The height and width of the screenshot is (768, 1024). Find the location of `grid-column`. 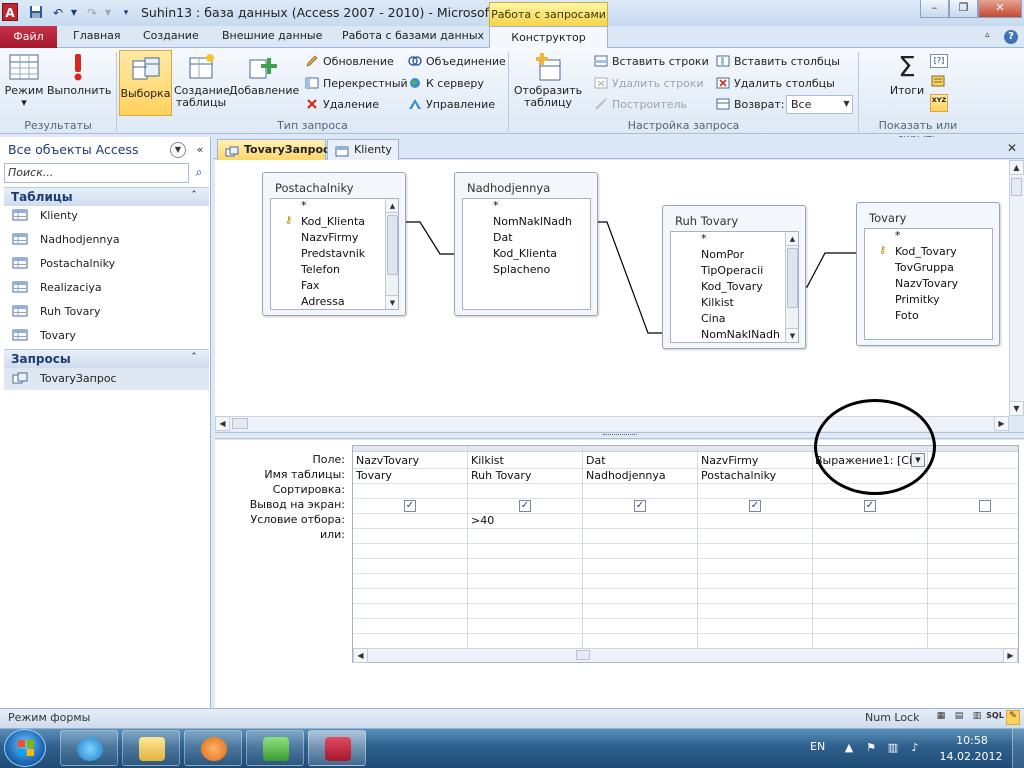

grid-column is located at coordinates (973, 548).